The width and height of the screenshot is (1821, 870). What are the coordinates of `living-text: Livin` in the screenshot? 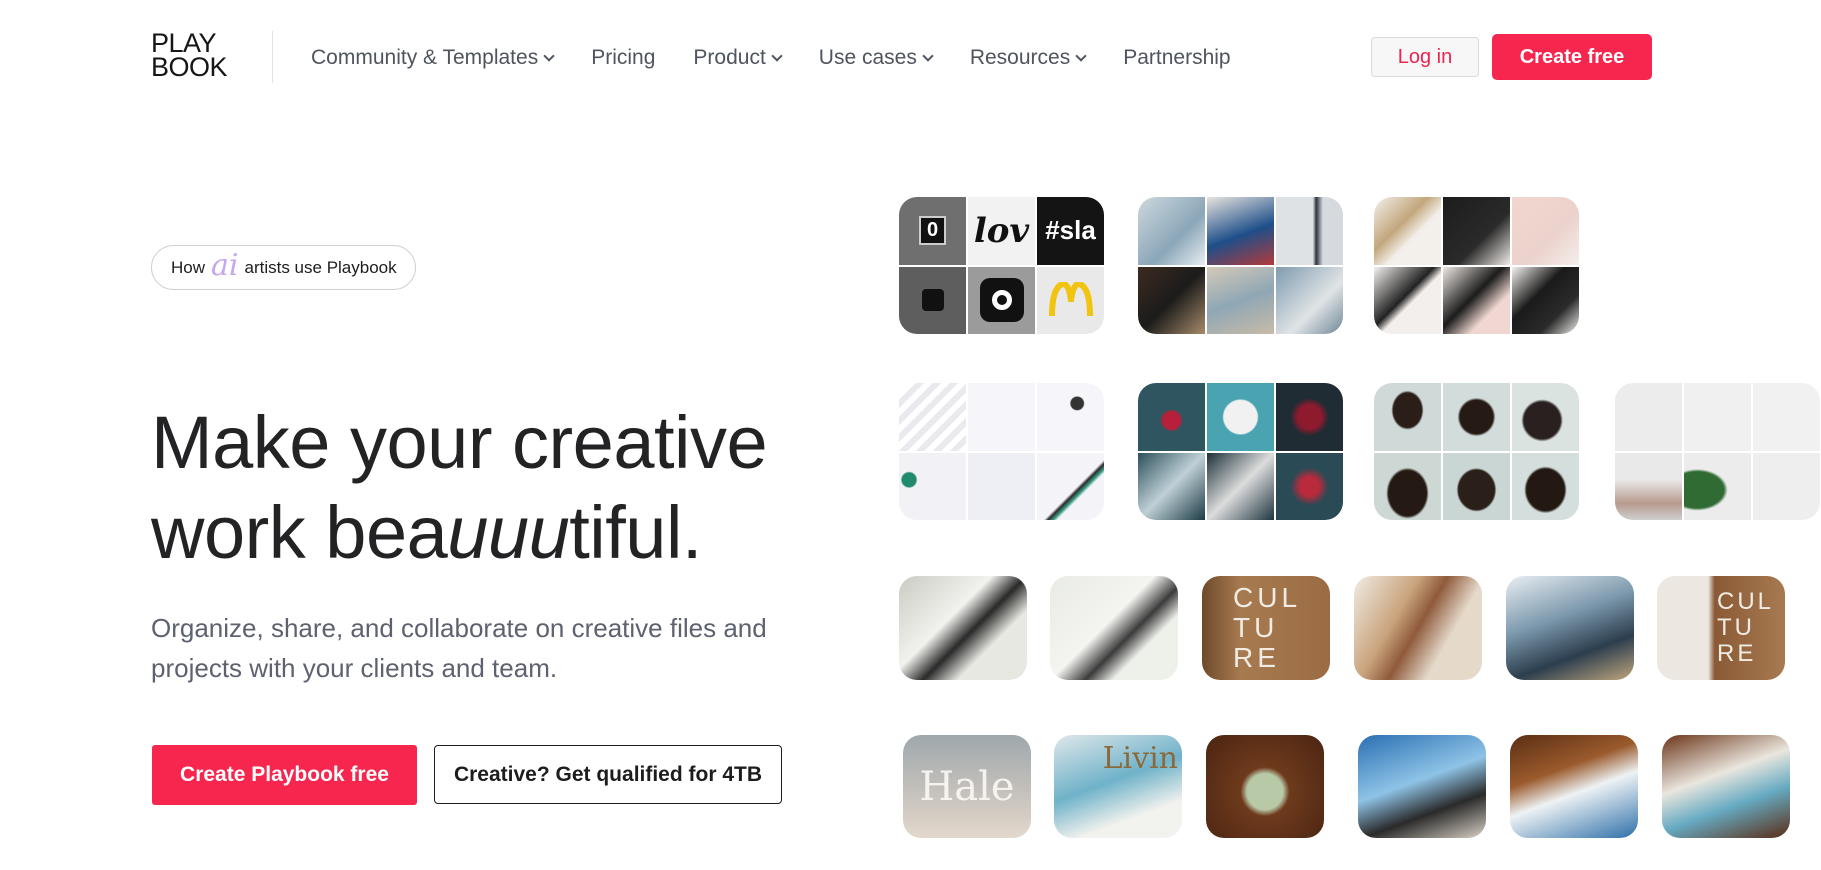 It's located at (1140, 758).